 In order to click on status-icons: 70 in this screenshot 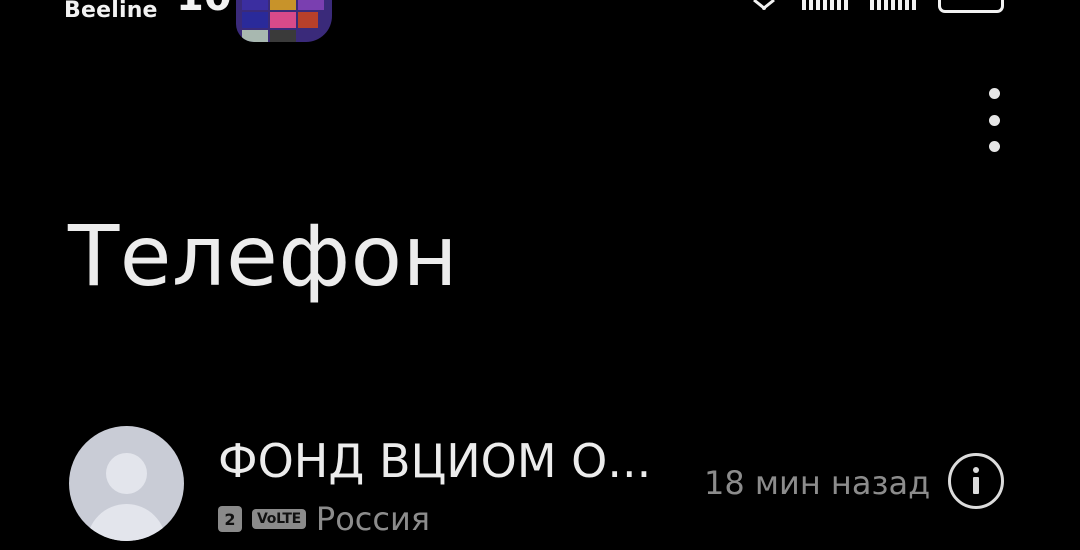, I will do `click(877, 6)`.